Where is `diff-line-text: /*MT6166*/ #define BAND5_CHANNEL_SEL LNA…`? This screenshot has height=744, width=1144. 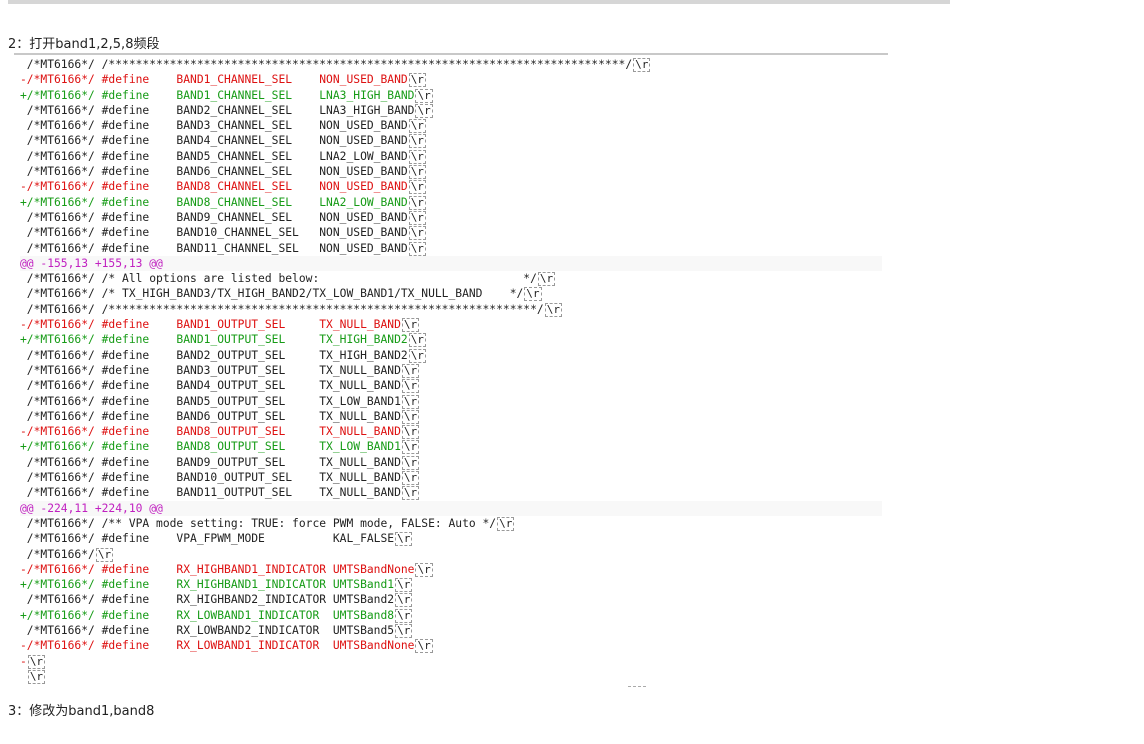
diff-line-text: /*MT6166*/ #define BAND5_CHANNEL_SEL LNA… is located at coordinates (214, 156).